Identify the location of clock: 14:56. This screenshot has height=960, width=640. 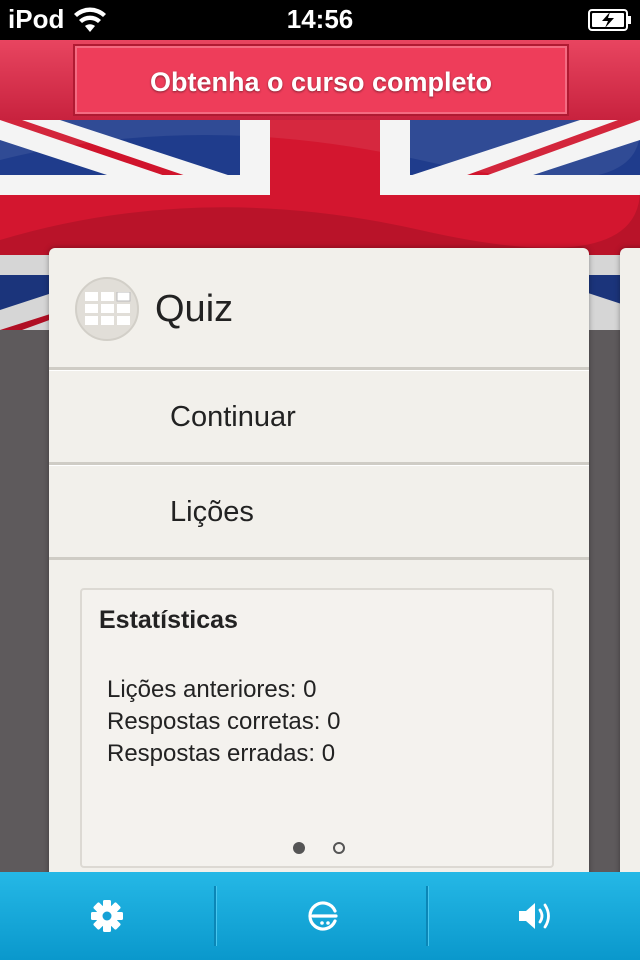
(320, 19).